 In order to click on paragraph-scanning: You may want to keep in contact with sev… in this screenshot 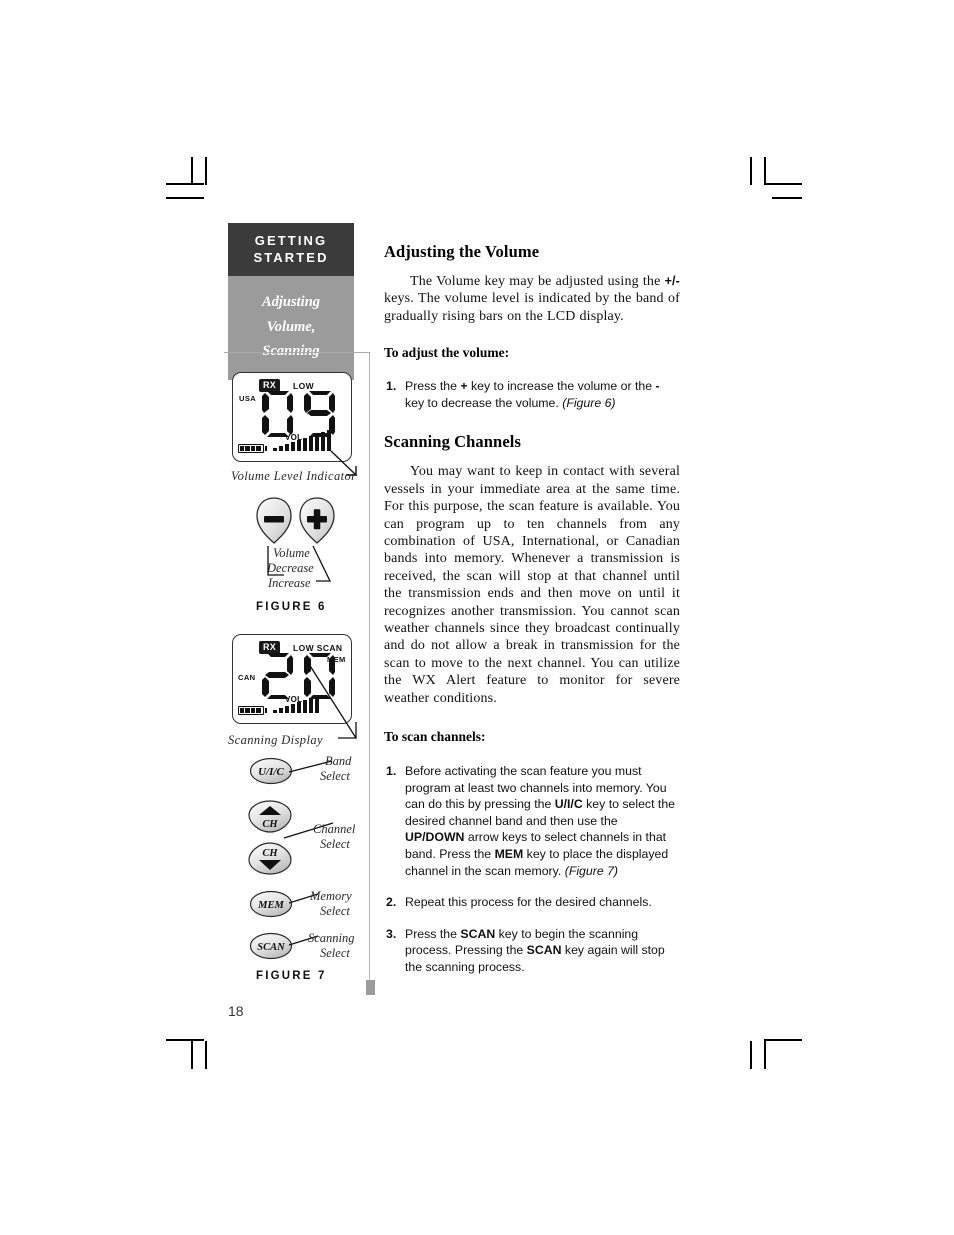, I will do `click(532, 585)`.